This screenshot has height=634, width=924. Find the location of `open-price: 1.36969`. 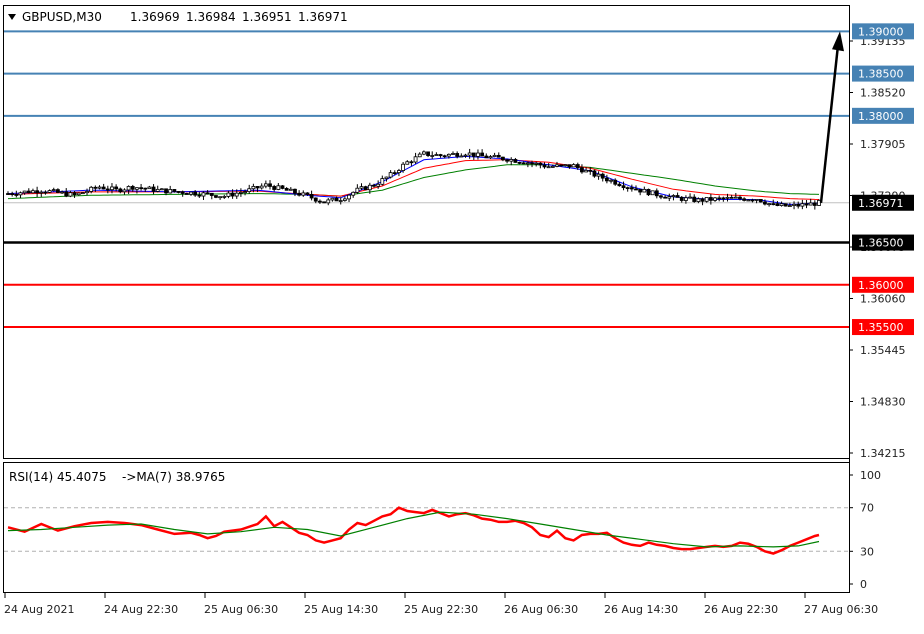

open-price: 1.36969 is located at coordinates (155, 17).